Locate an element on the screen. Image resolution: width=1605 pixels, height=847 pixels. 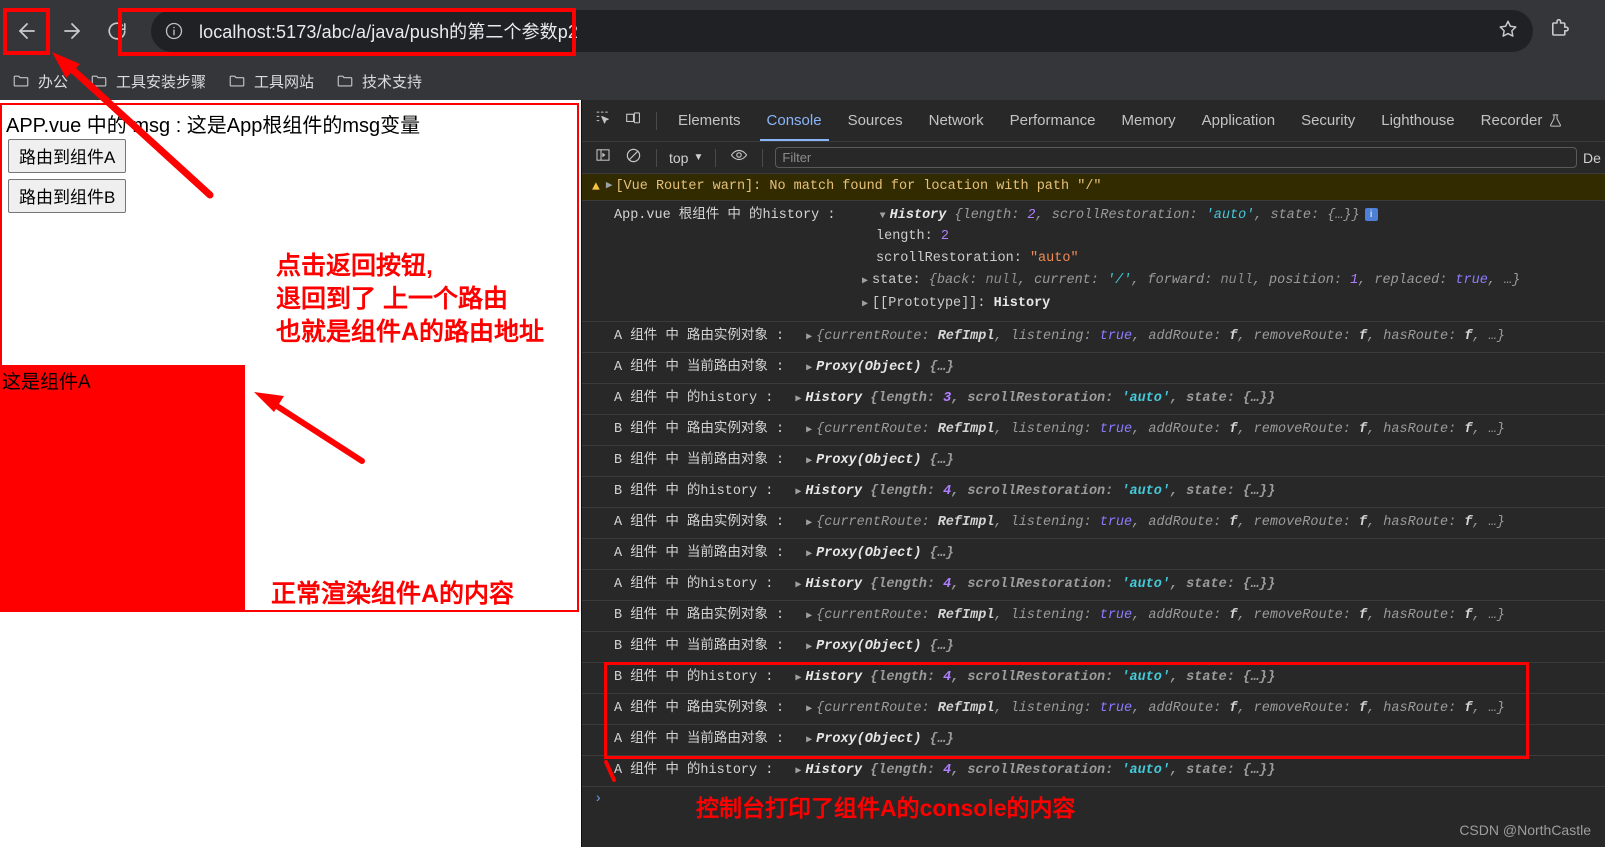
component-a-box: 这是组件A is located at coordinates (122, 487).